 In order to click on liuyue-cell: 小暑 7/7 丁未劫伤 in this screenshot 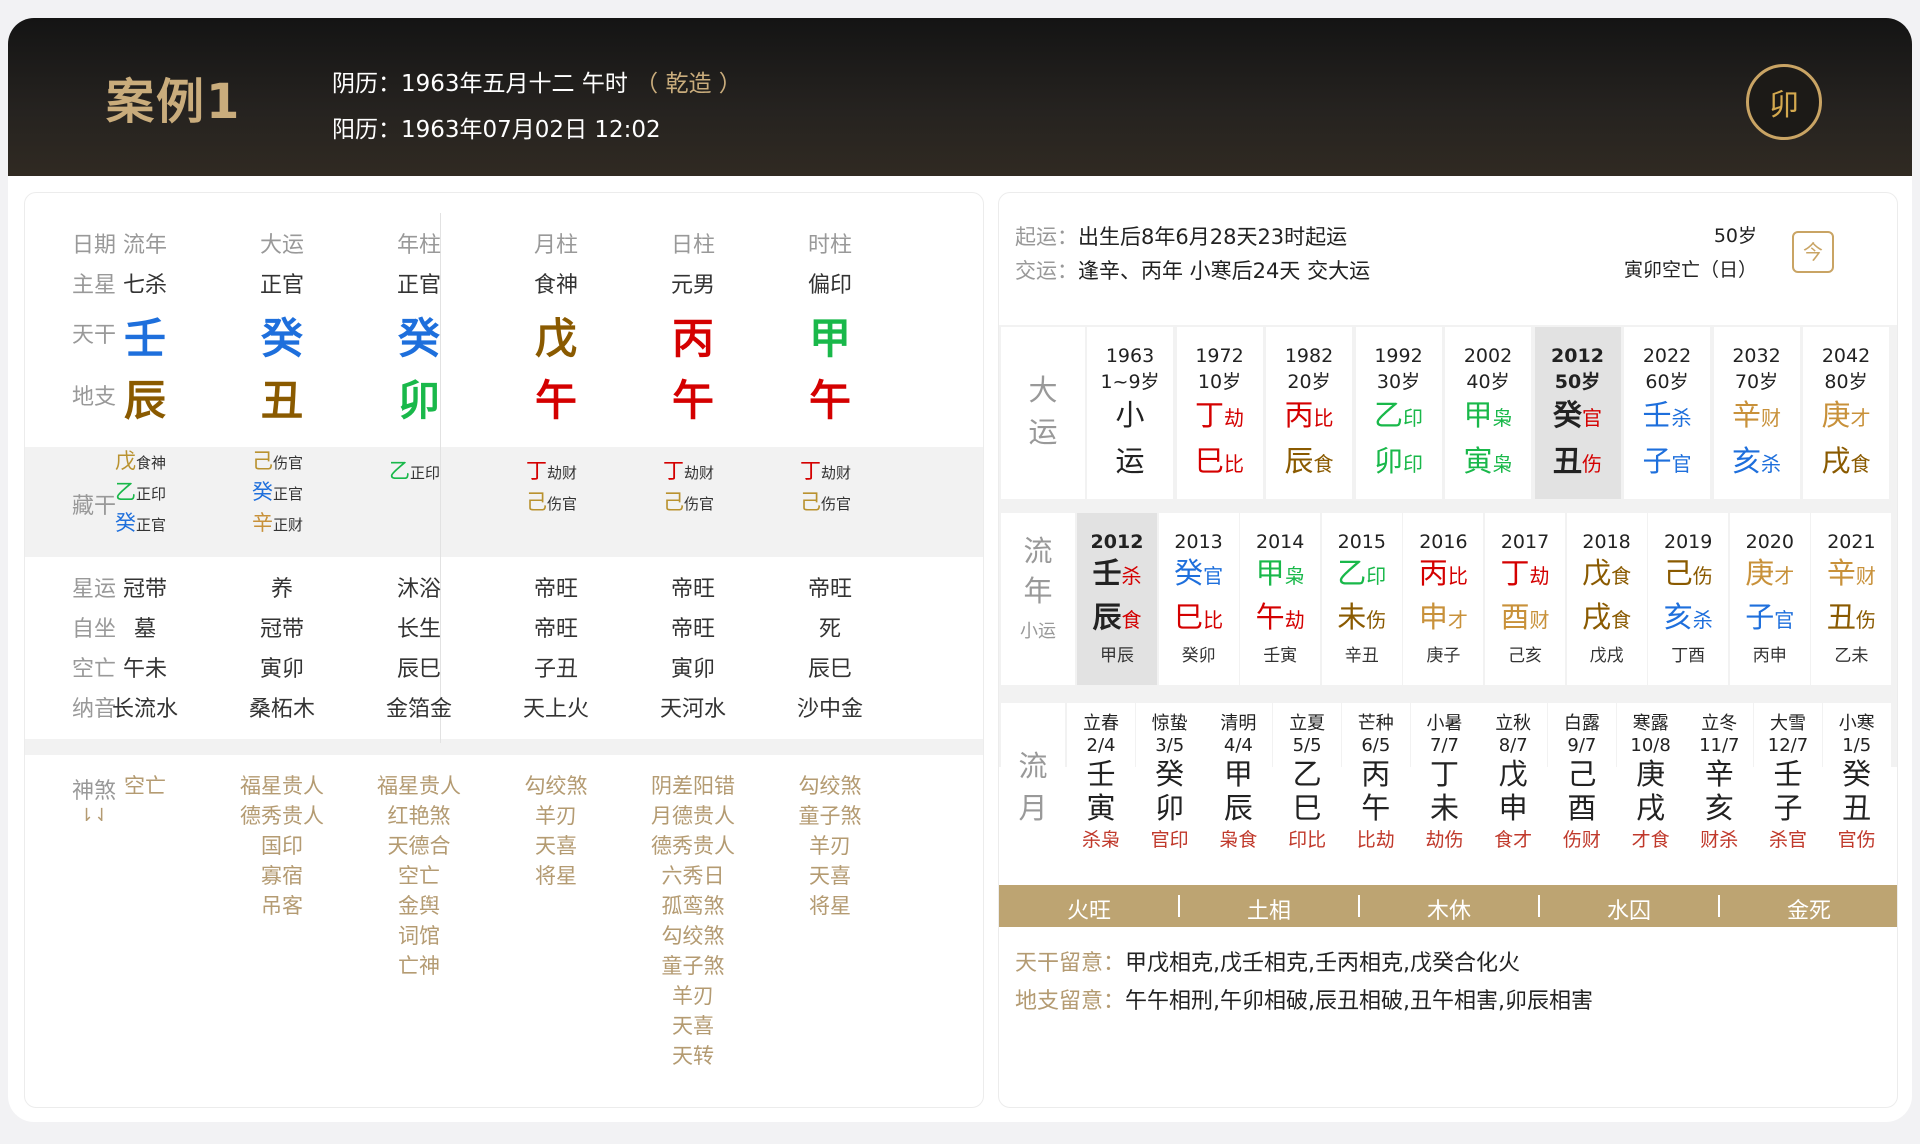, I will do `click(1444, 785)`.